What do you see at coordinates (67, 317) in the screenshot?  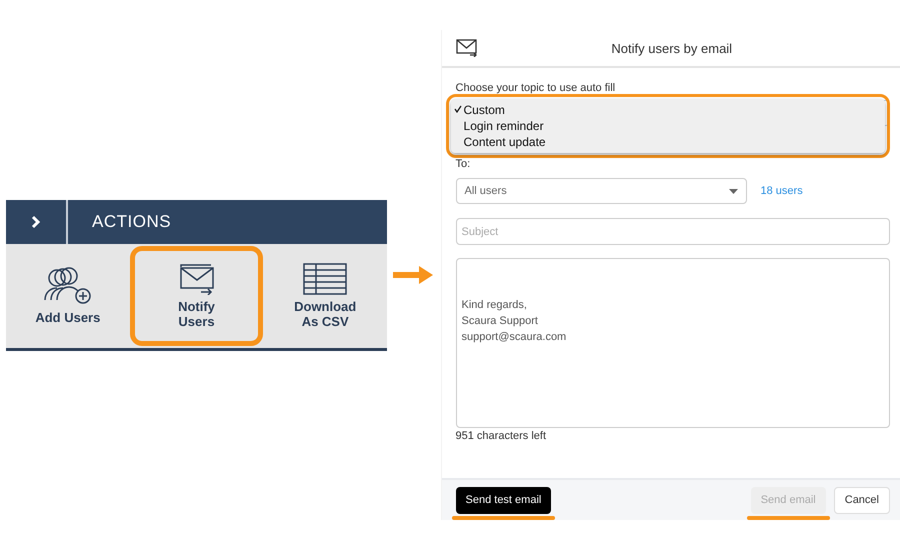 I see `action-label: Add Users` at bounding box center [67, 317].